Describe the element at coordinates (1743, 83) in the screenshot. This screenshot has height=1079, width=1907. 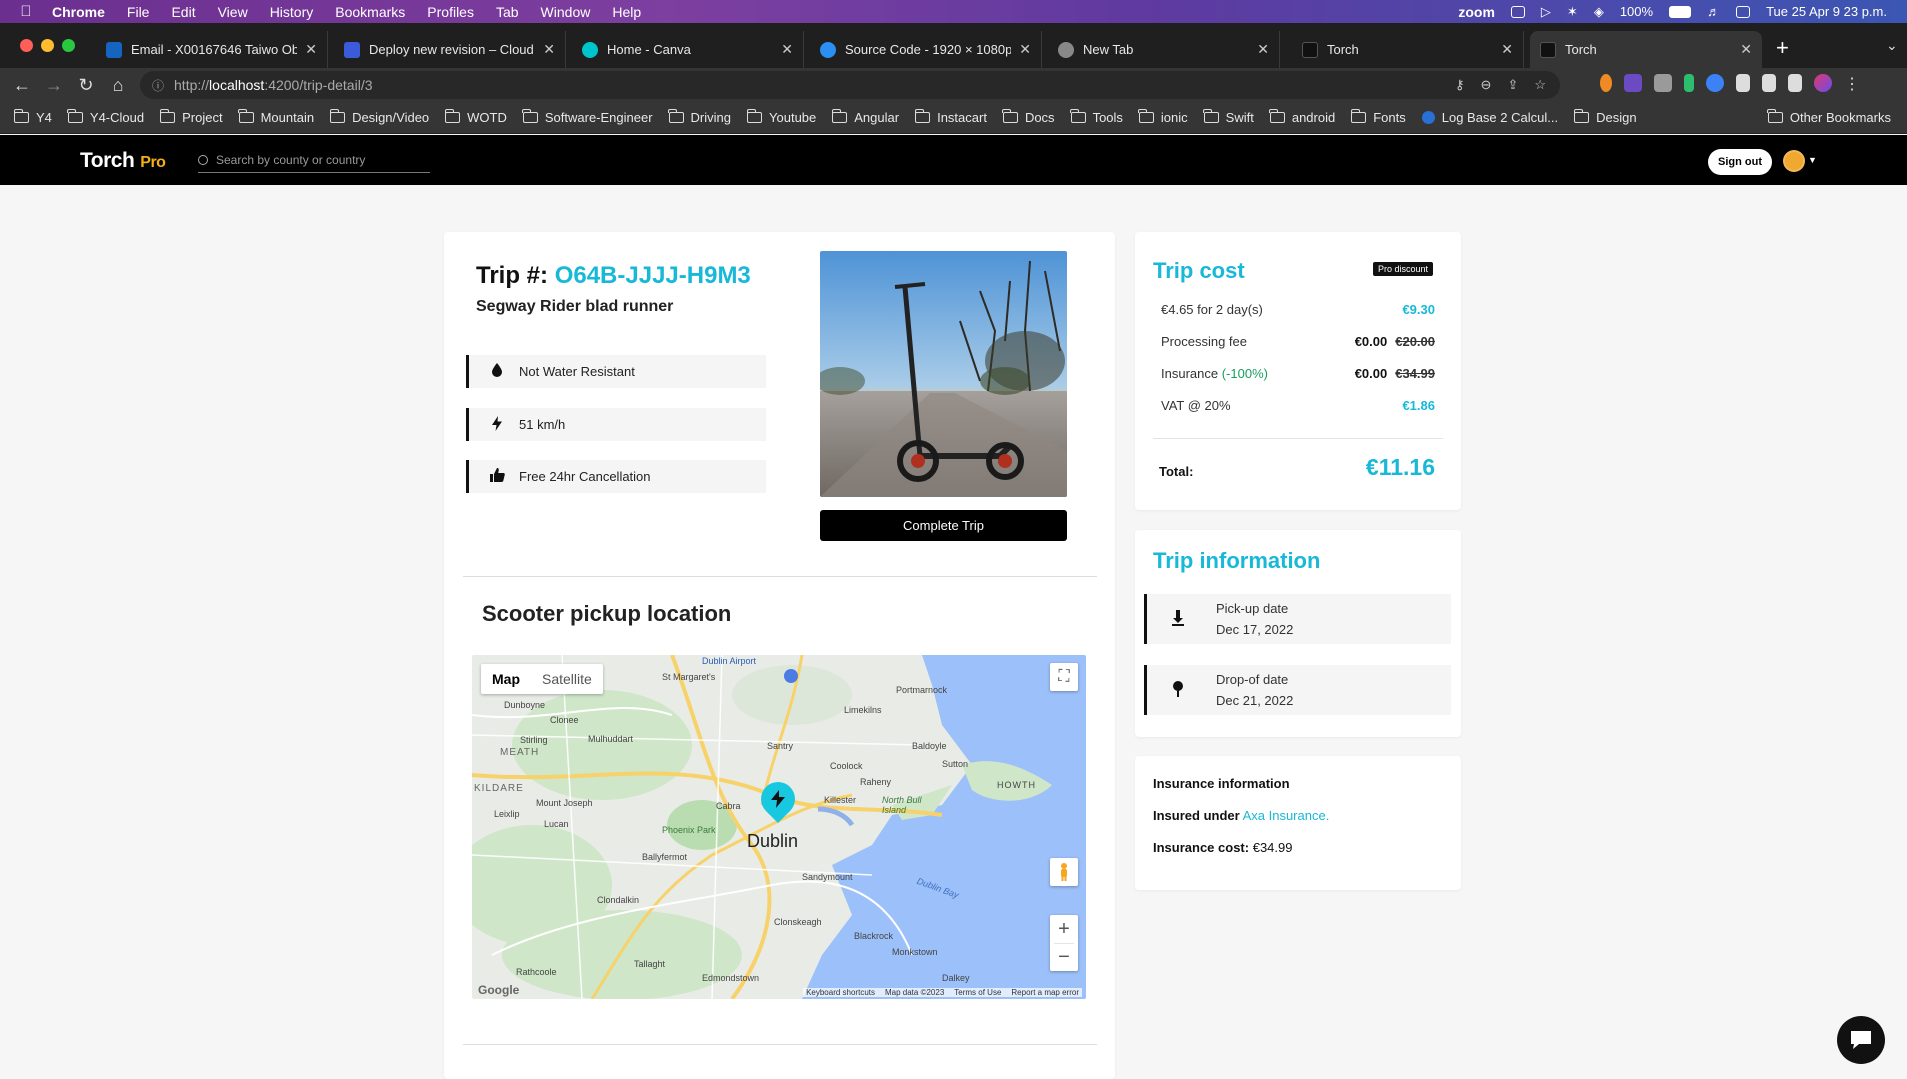
I see `puzzle-icon` at that location.